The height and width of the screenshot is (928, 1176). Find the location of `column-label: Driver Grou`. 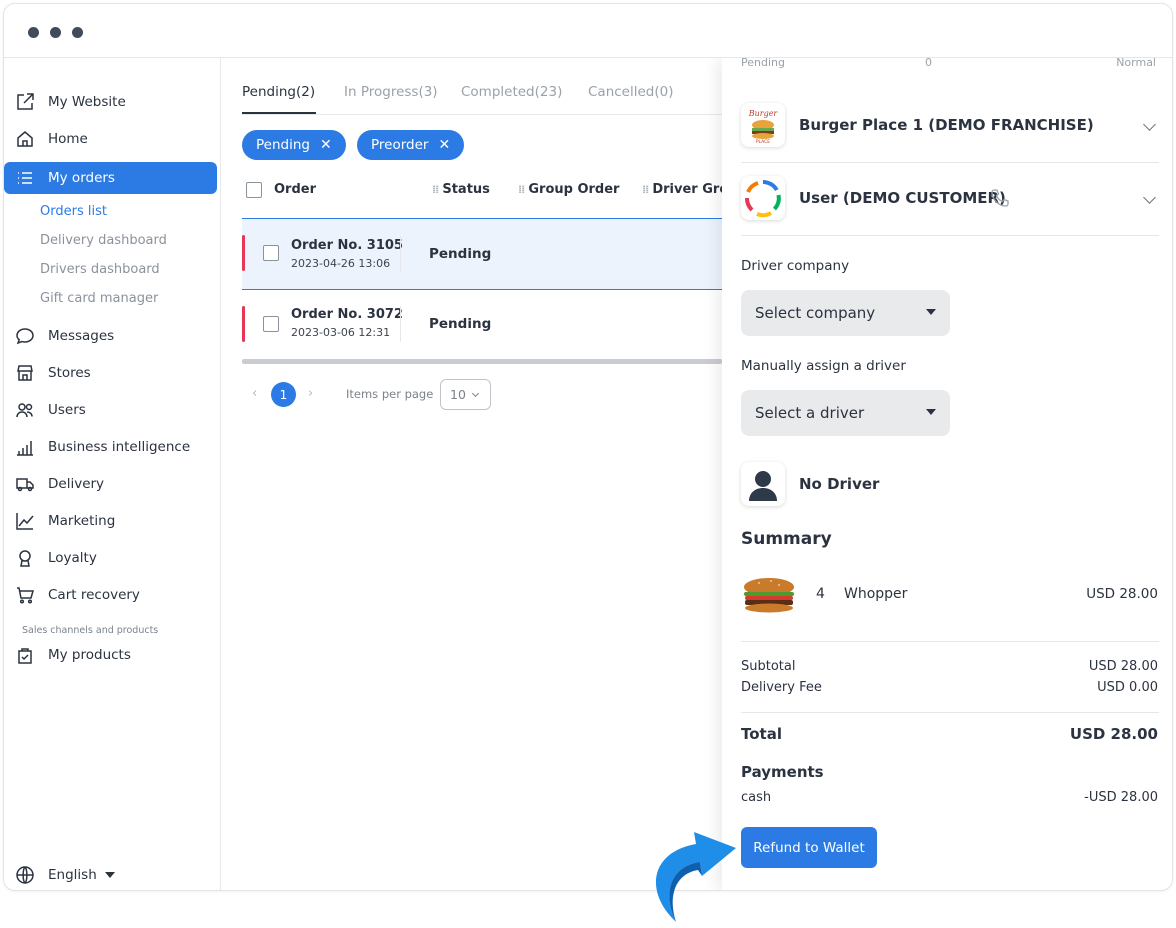

column-label: Driver Grou is located at coordinates (687, 189).